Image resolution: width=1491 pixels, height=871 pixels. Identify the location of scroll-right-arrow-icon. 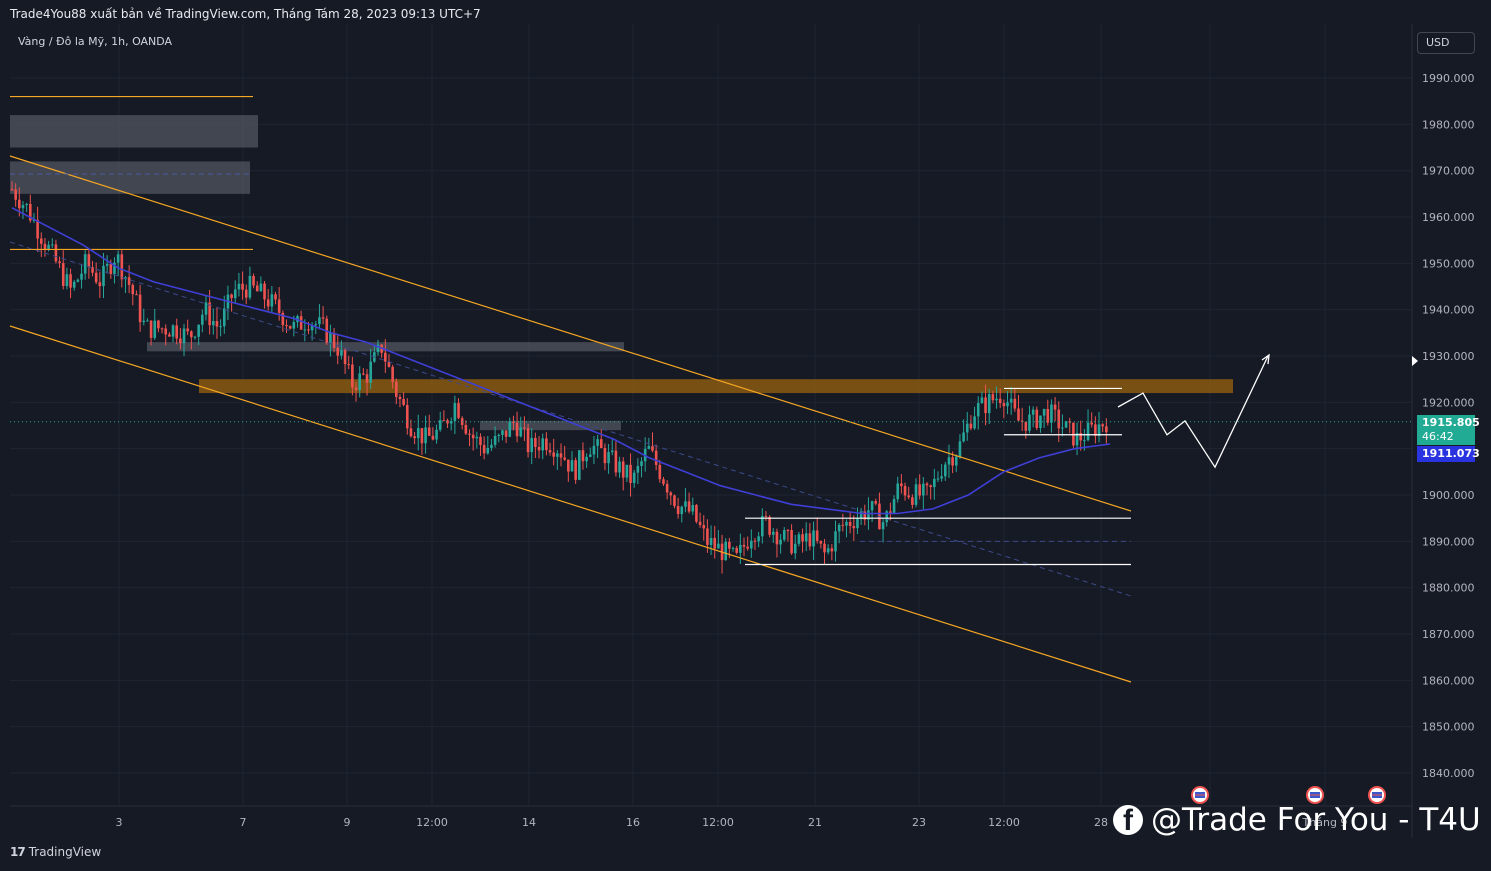
(1415, 361).